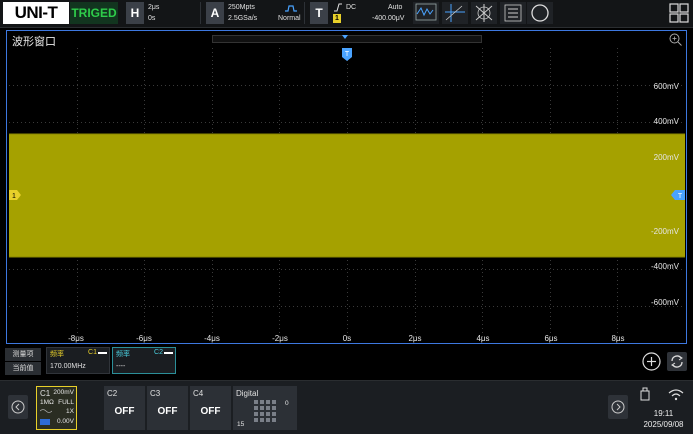 This screenshot has width=693, height=434. I want to click on x-axis-label: 4μs, so click(483, 338).